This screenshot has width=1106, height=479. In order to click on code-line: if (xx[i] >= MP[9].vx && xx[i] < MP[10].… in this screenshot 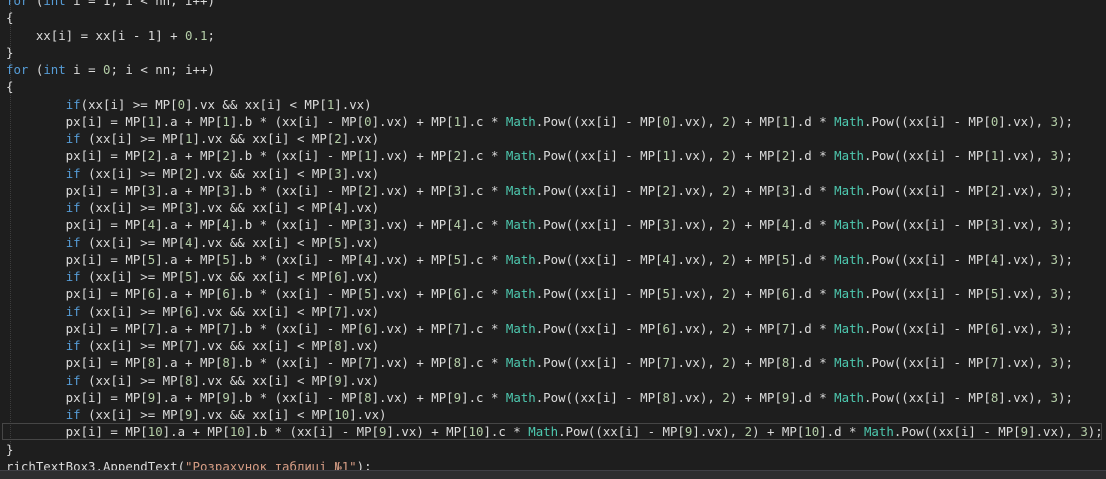, I will do `click(196, 414)`.